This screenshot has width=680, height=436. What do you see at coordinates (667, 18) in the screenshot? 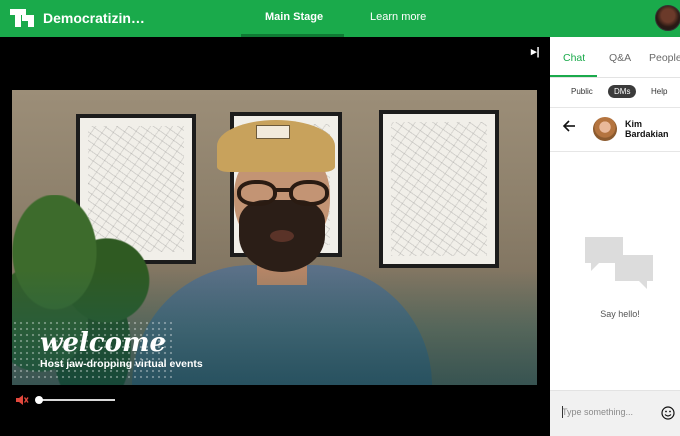
I see `user-avatar` at bounding box center [667, 18].